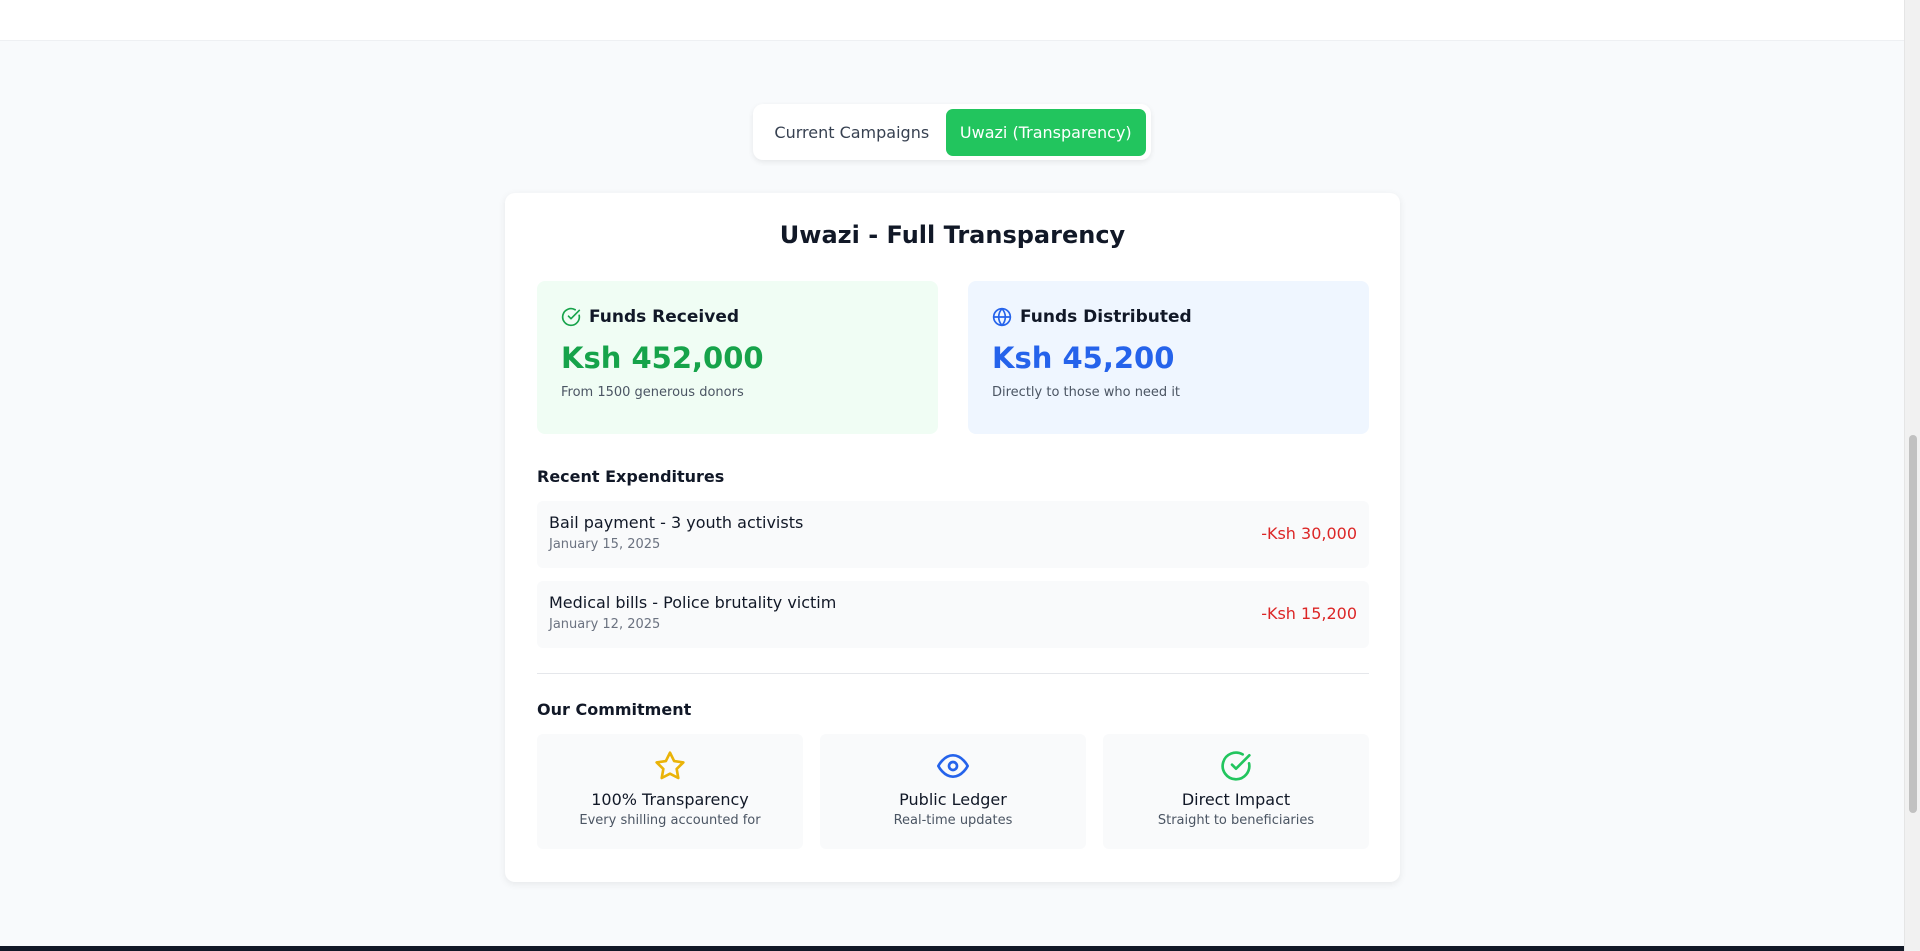 Image resolution: width=1920 pixels, height=951 pixels. I want to click on commitment-title: 100% Transparency, so click(670, 799).